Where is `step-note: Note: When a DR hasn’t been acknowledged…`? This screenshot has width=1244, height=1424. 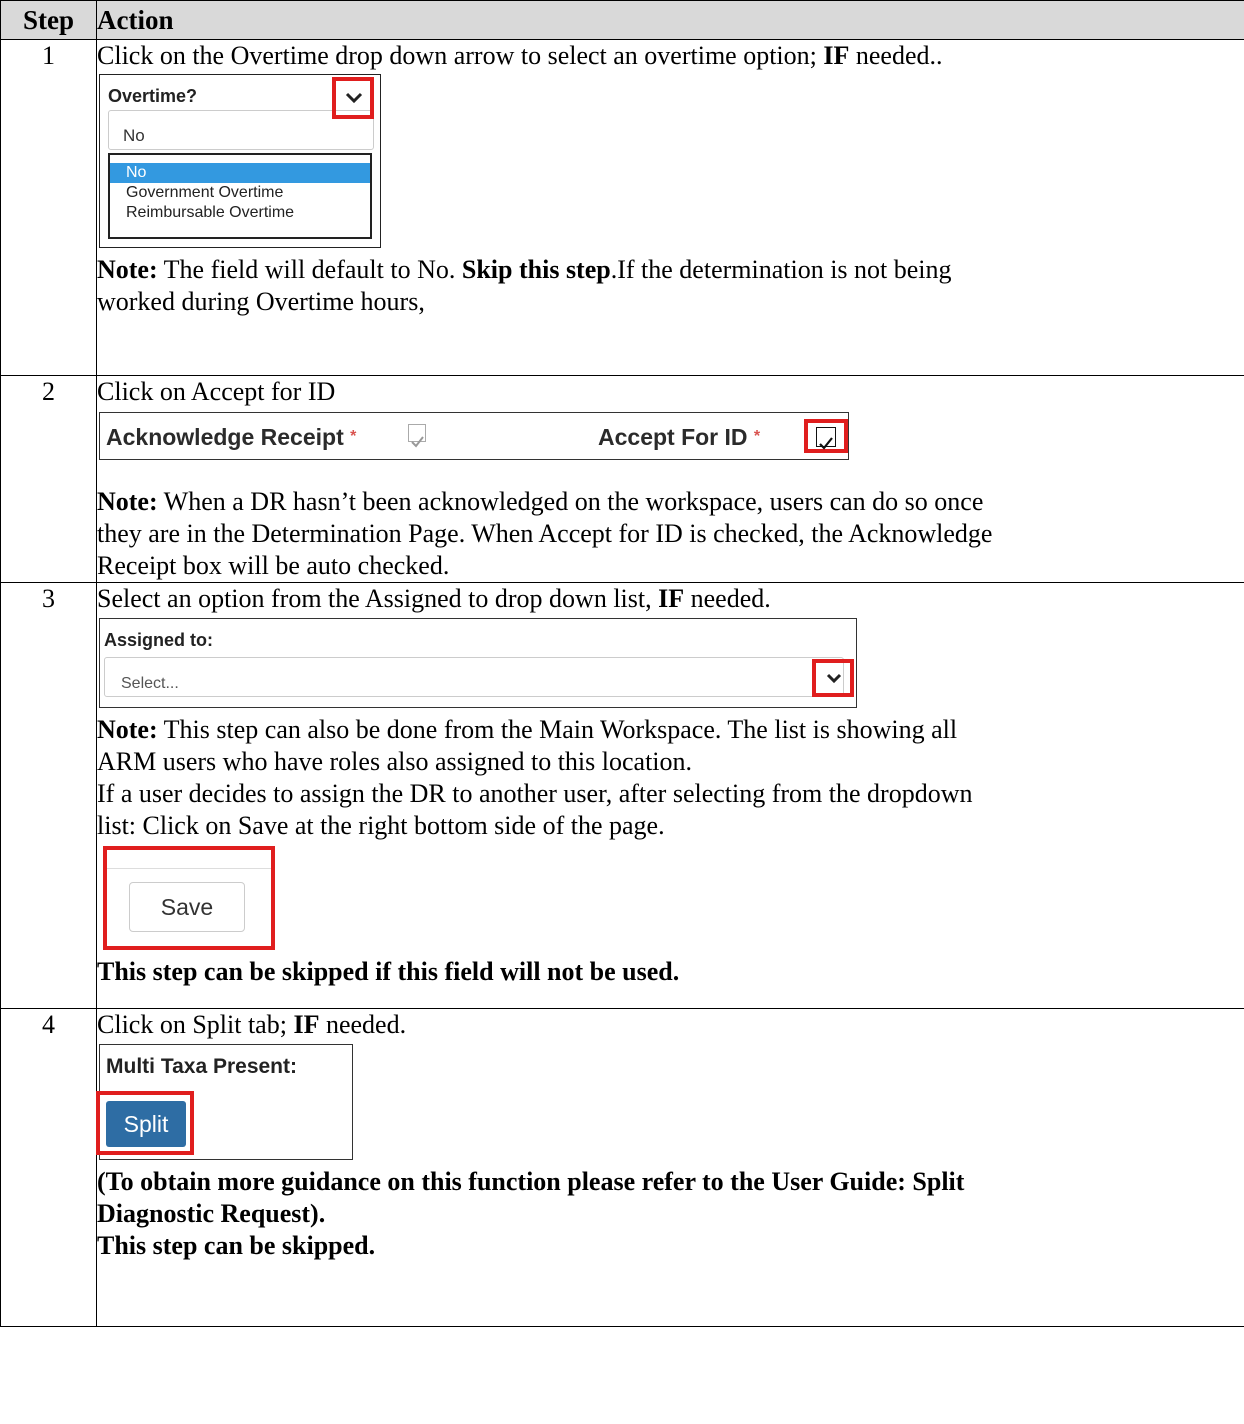
step-note: Note: When a DR hasn’t been acknowledged… is located at coordinates (670, 502).